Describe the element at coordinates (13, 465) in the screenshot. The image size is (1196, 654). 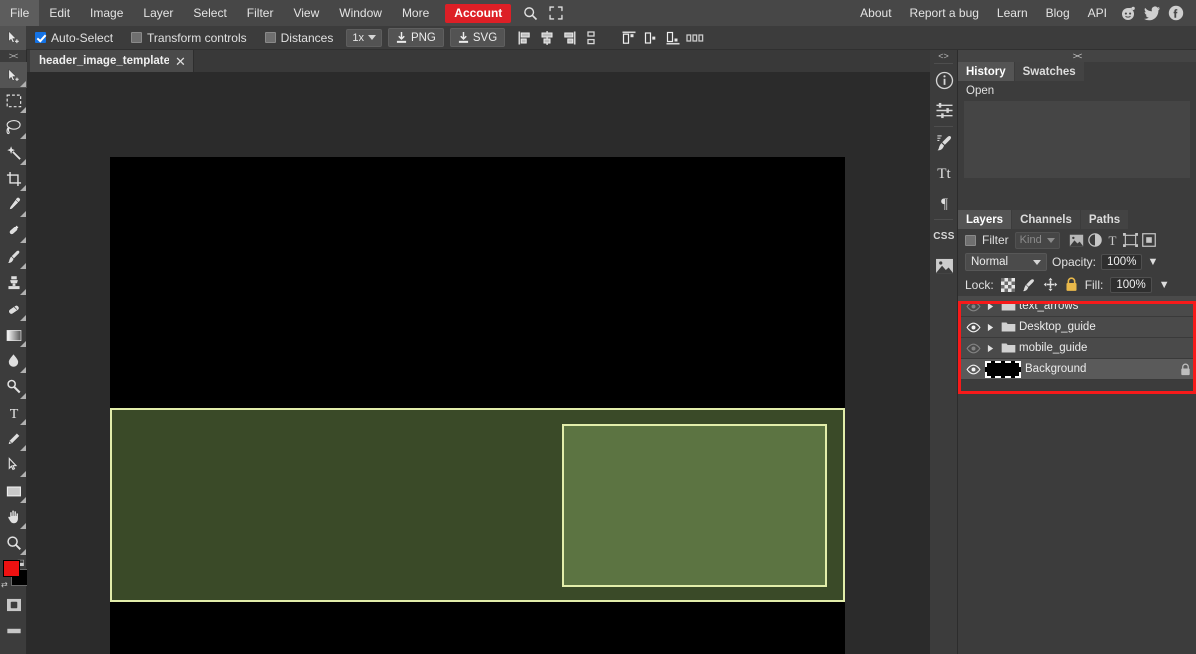
I see `path-selection-tool` at that location.